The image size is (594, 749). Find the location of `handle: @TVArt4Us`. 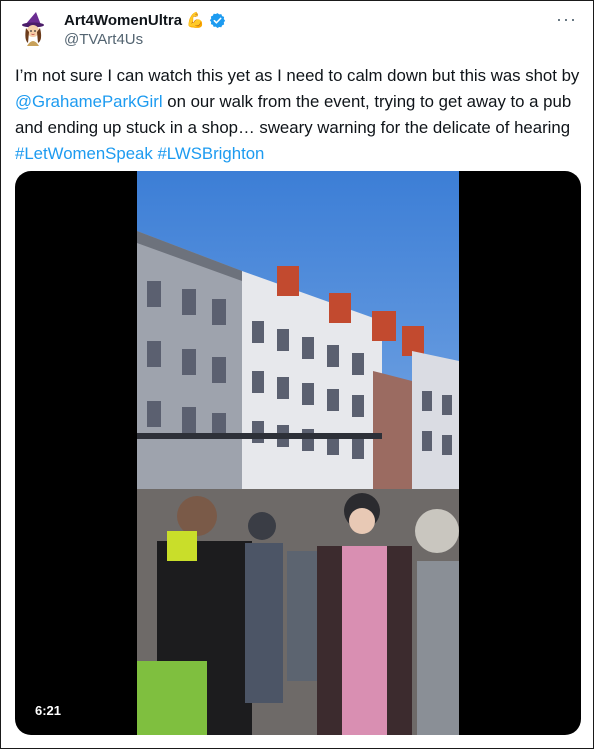

handle: @TVArt4Us is located at coordinates (103, 39).